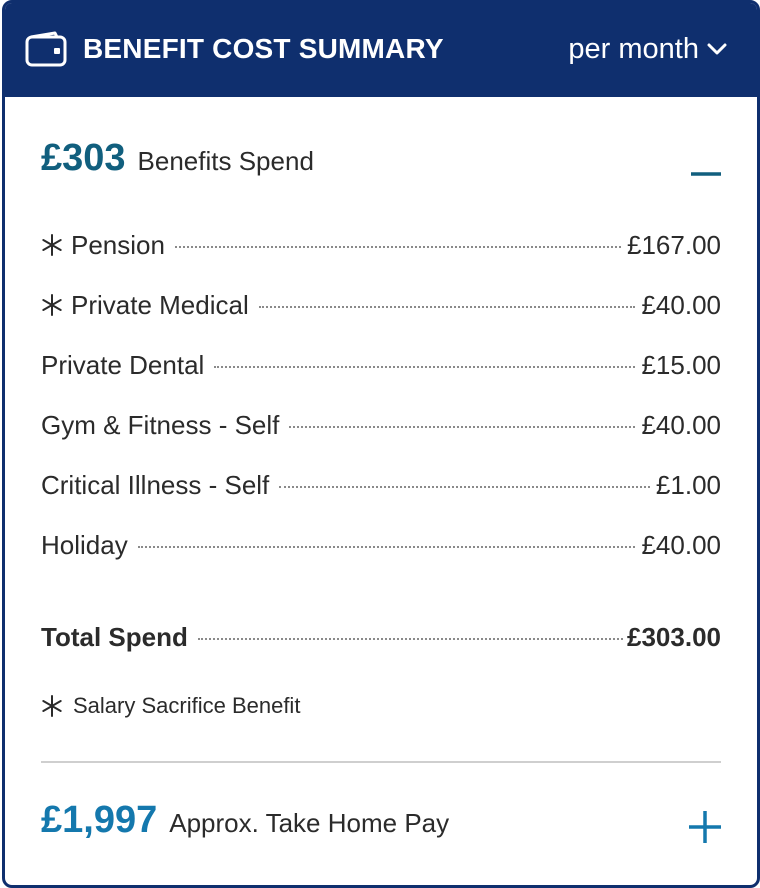 This screenshot has height=888, width=760. I want to click on benefit-amount: £167.00, so click(674, 245).